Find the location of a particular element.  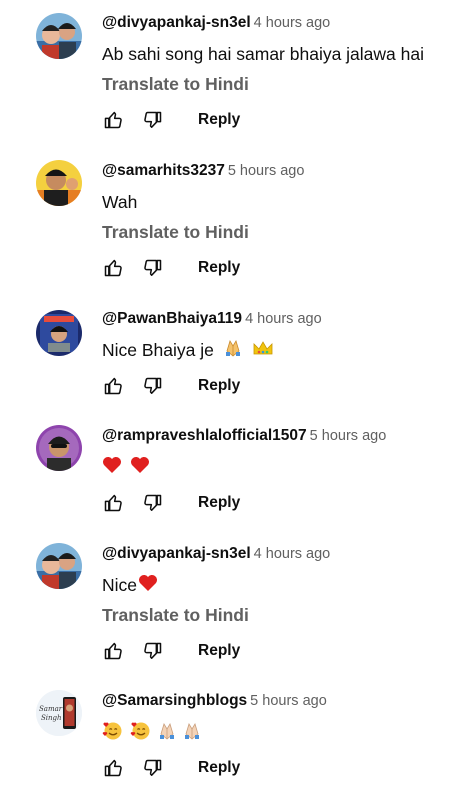

comment-text-content: Nice is located at coordinates (120, 585).